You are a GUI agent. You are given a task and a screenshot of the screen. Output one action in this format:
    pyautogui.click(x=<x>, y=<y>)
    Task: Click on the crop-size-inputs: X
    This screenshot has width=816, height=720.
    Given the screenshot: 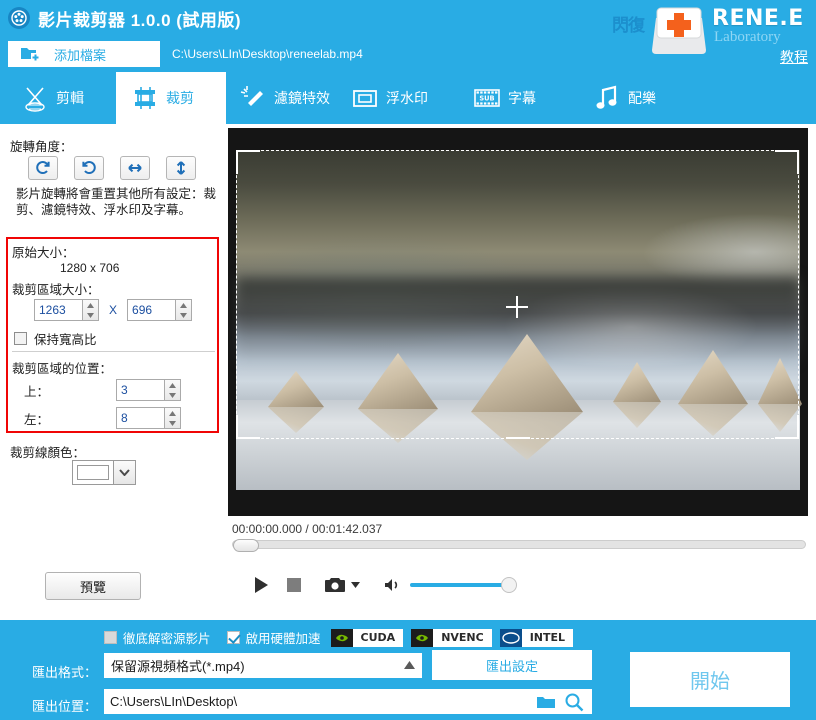 What is the action you would take?
    pyautogui.click(x=113, y=310)
    